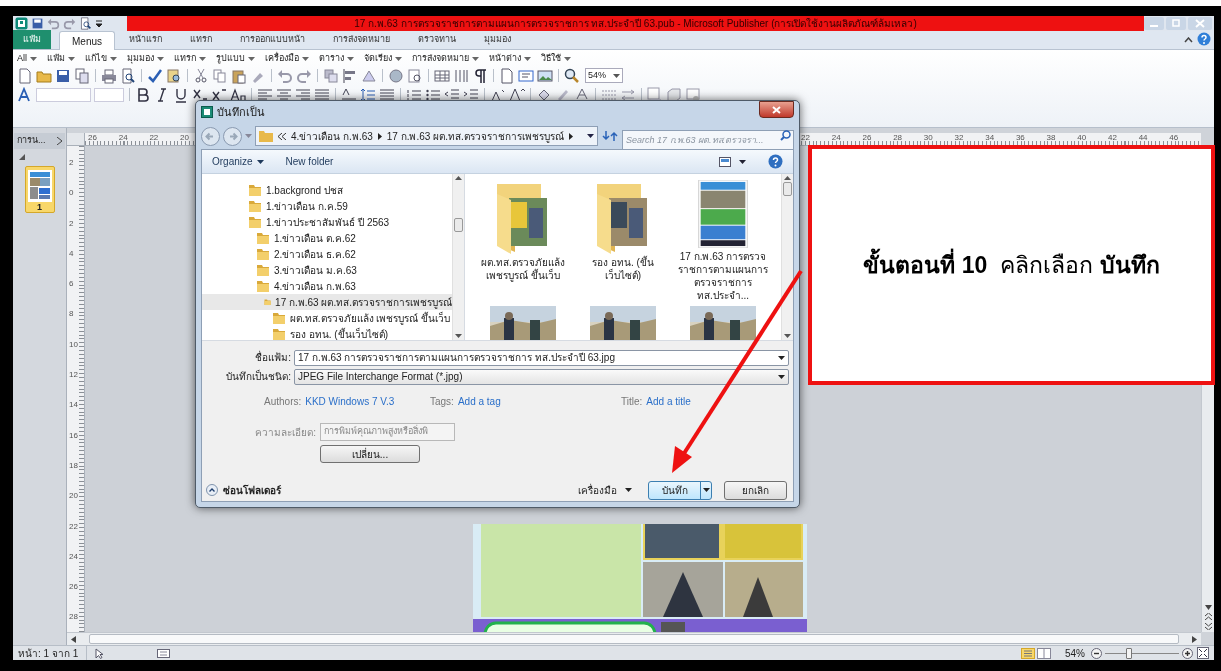 Image resolution: width=1221 pixels, height=671 pixels. What do you see at coordinates (655, 94) in the screenshot?
I see `shadow-icon` at bounding box center [655, 94].